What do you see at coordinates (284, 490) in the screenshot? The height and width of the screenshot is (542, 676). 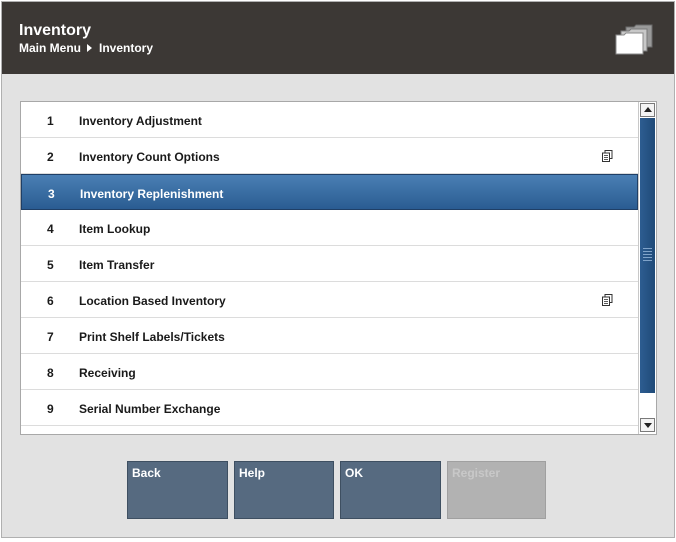 I see `help-button: Help` at bounding box center [284, 490].